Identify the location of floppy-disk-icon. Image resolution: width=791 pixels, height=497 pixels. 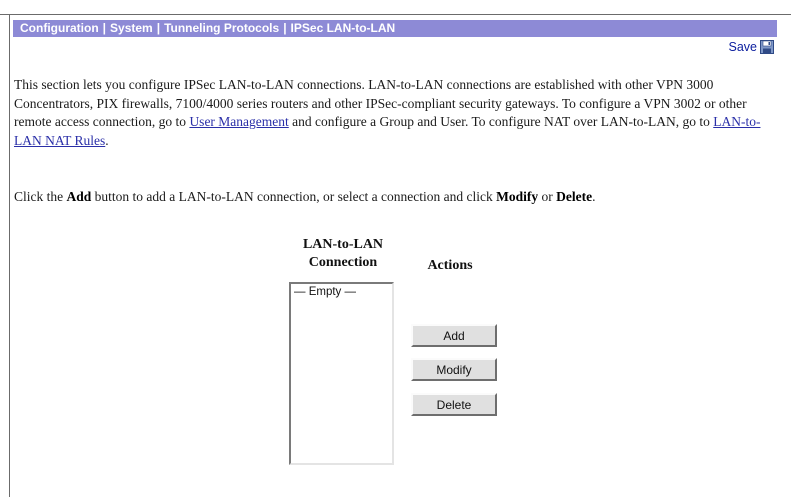
(767, 47).